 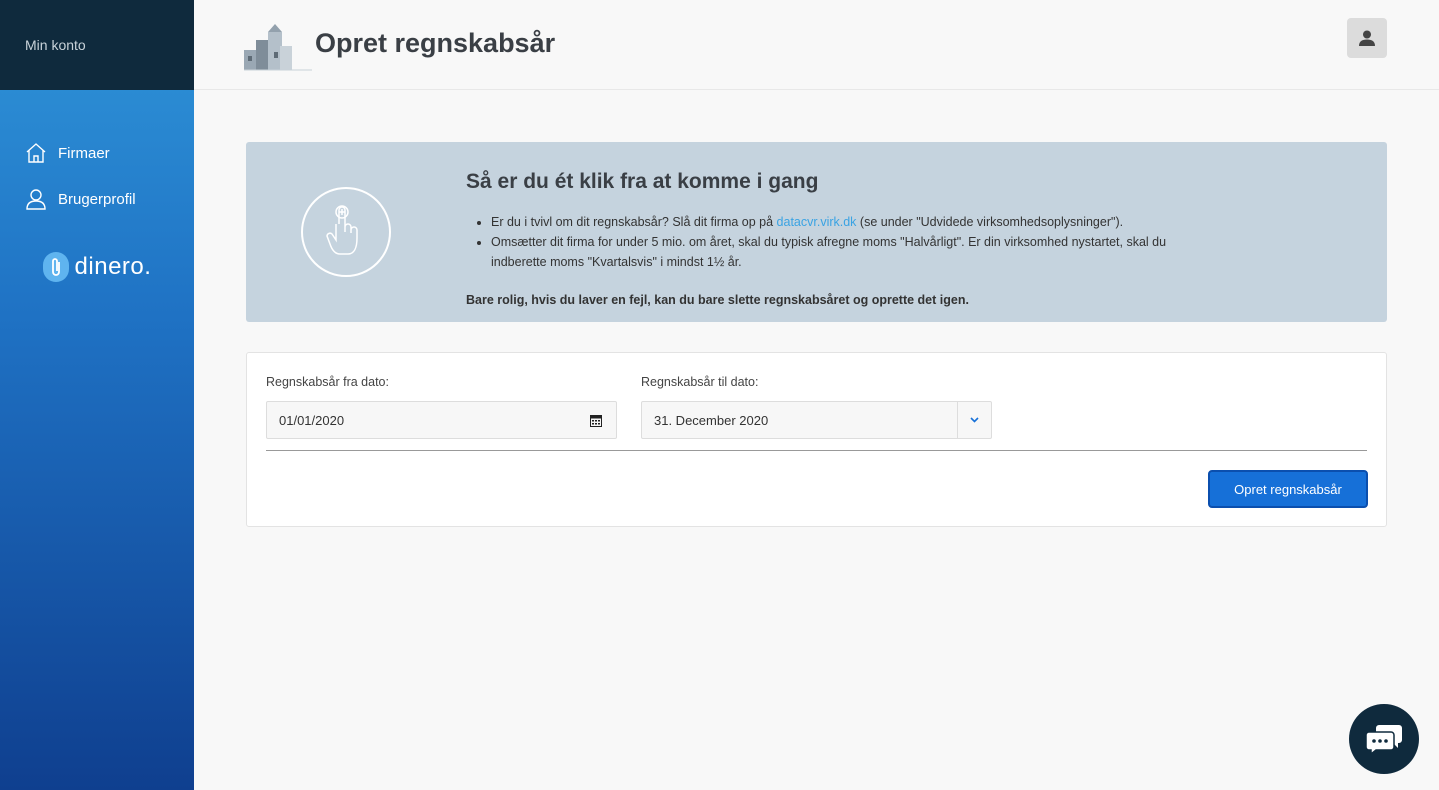 What do you see at coordinates (596, 420) in the screenshot?
I see `calendar-icon` at bounding box center [596, 420].